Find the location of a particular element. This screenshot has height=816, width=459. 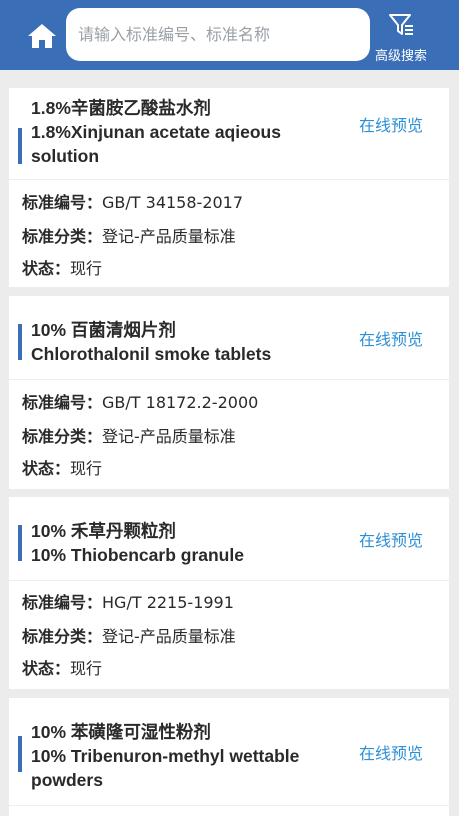

standard-number-row: 标准编号：GB/T 18172.2-2000 is located at coordinates (140, 403).